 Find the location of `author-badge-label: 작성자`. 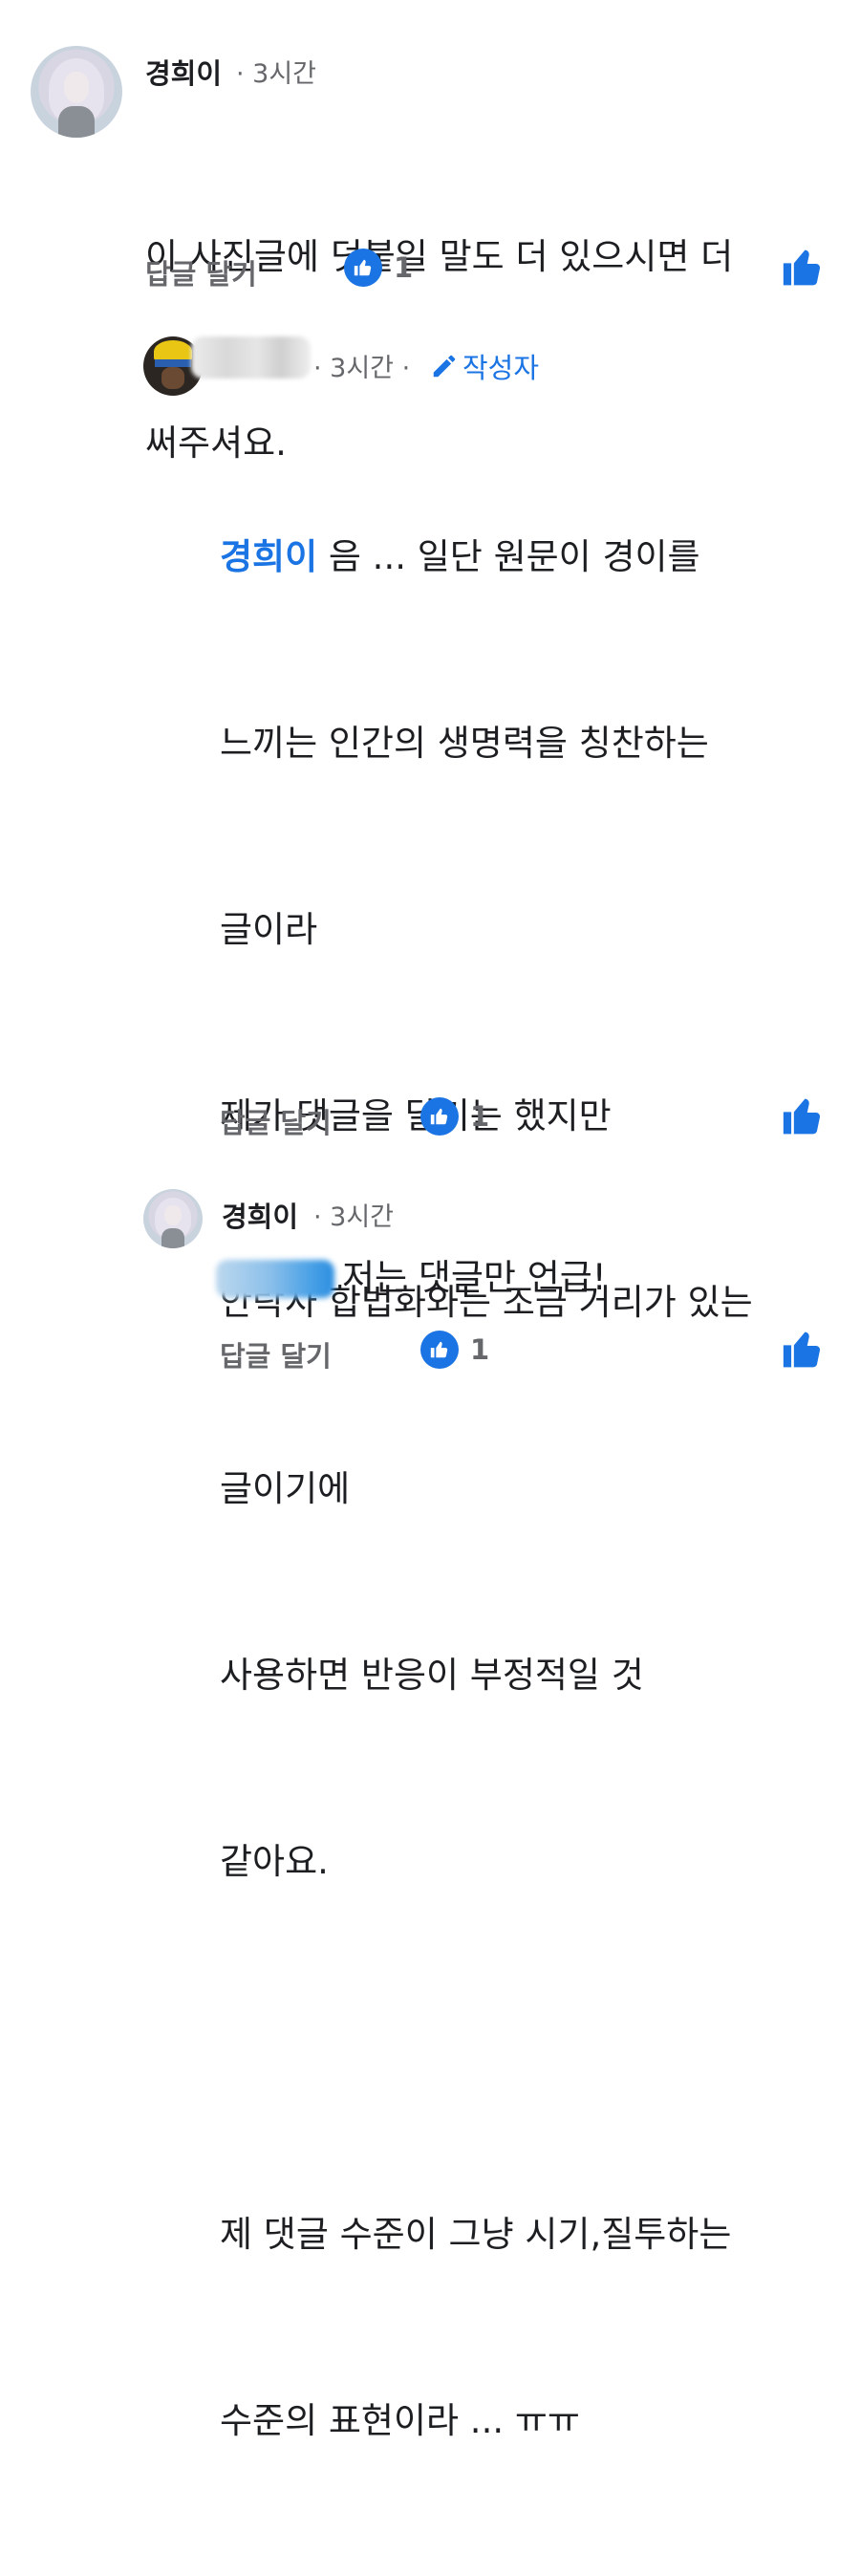

author-badge-label: 작성자 is located at coordinates (501, 368).